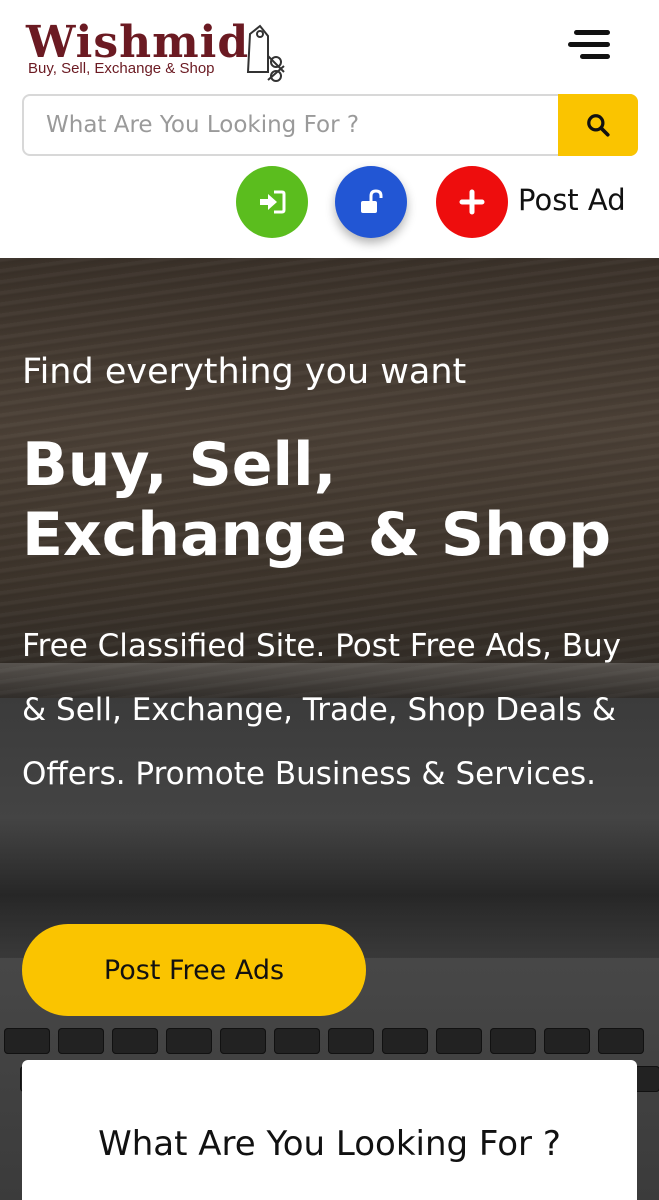 This screenshot has height=1200, width=659. I want to click on unlock-icon, so click(372, 201).